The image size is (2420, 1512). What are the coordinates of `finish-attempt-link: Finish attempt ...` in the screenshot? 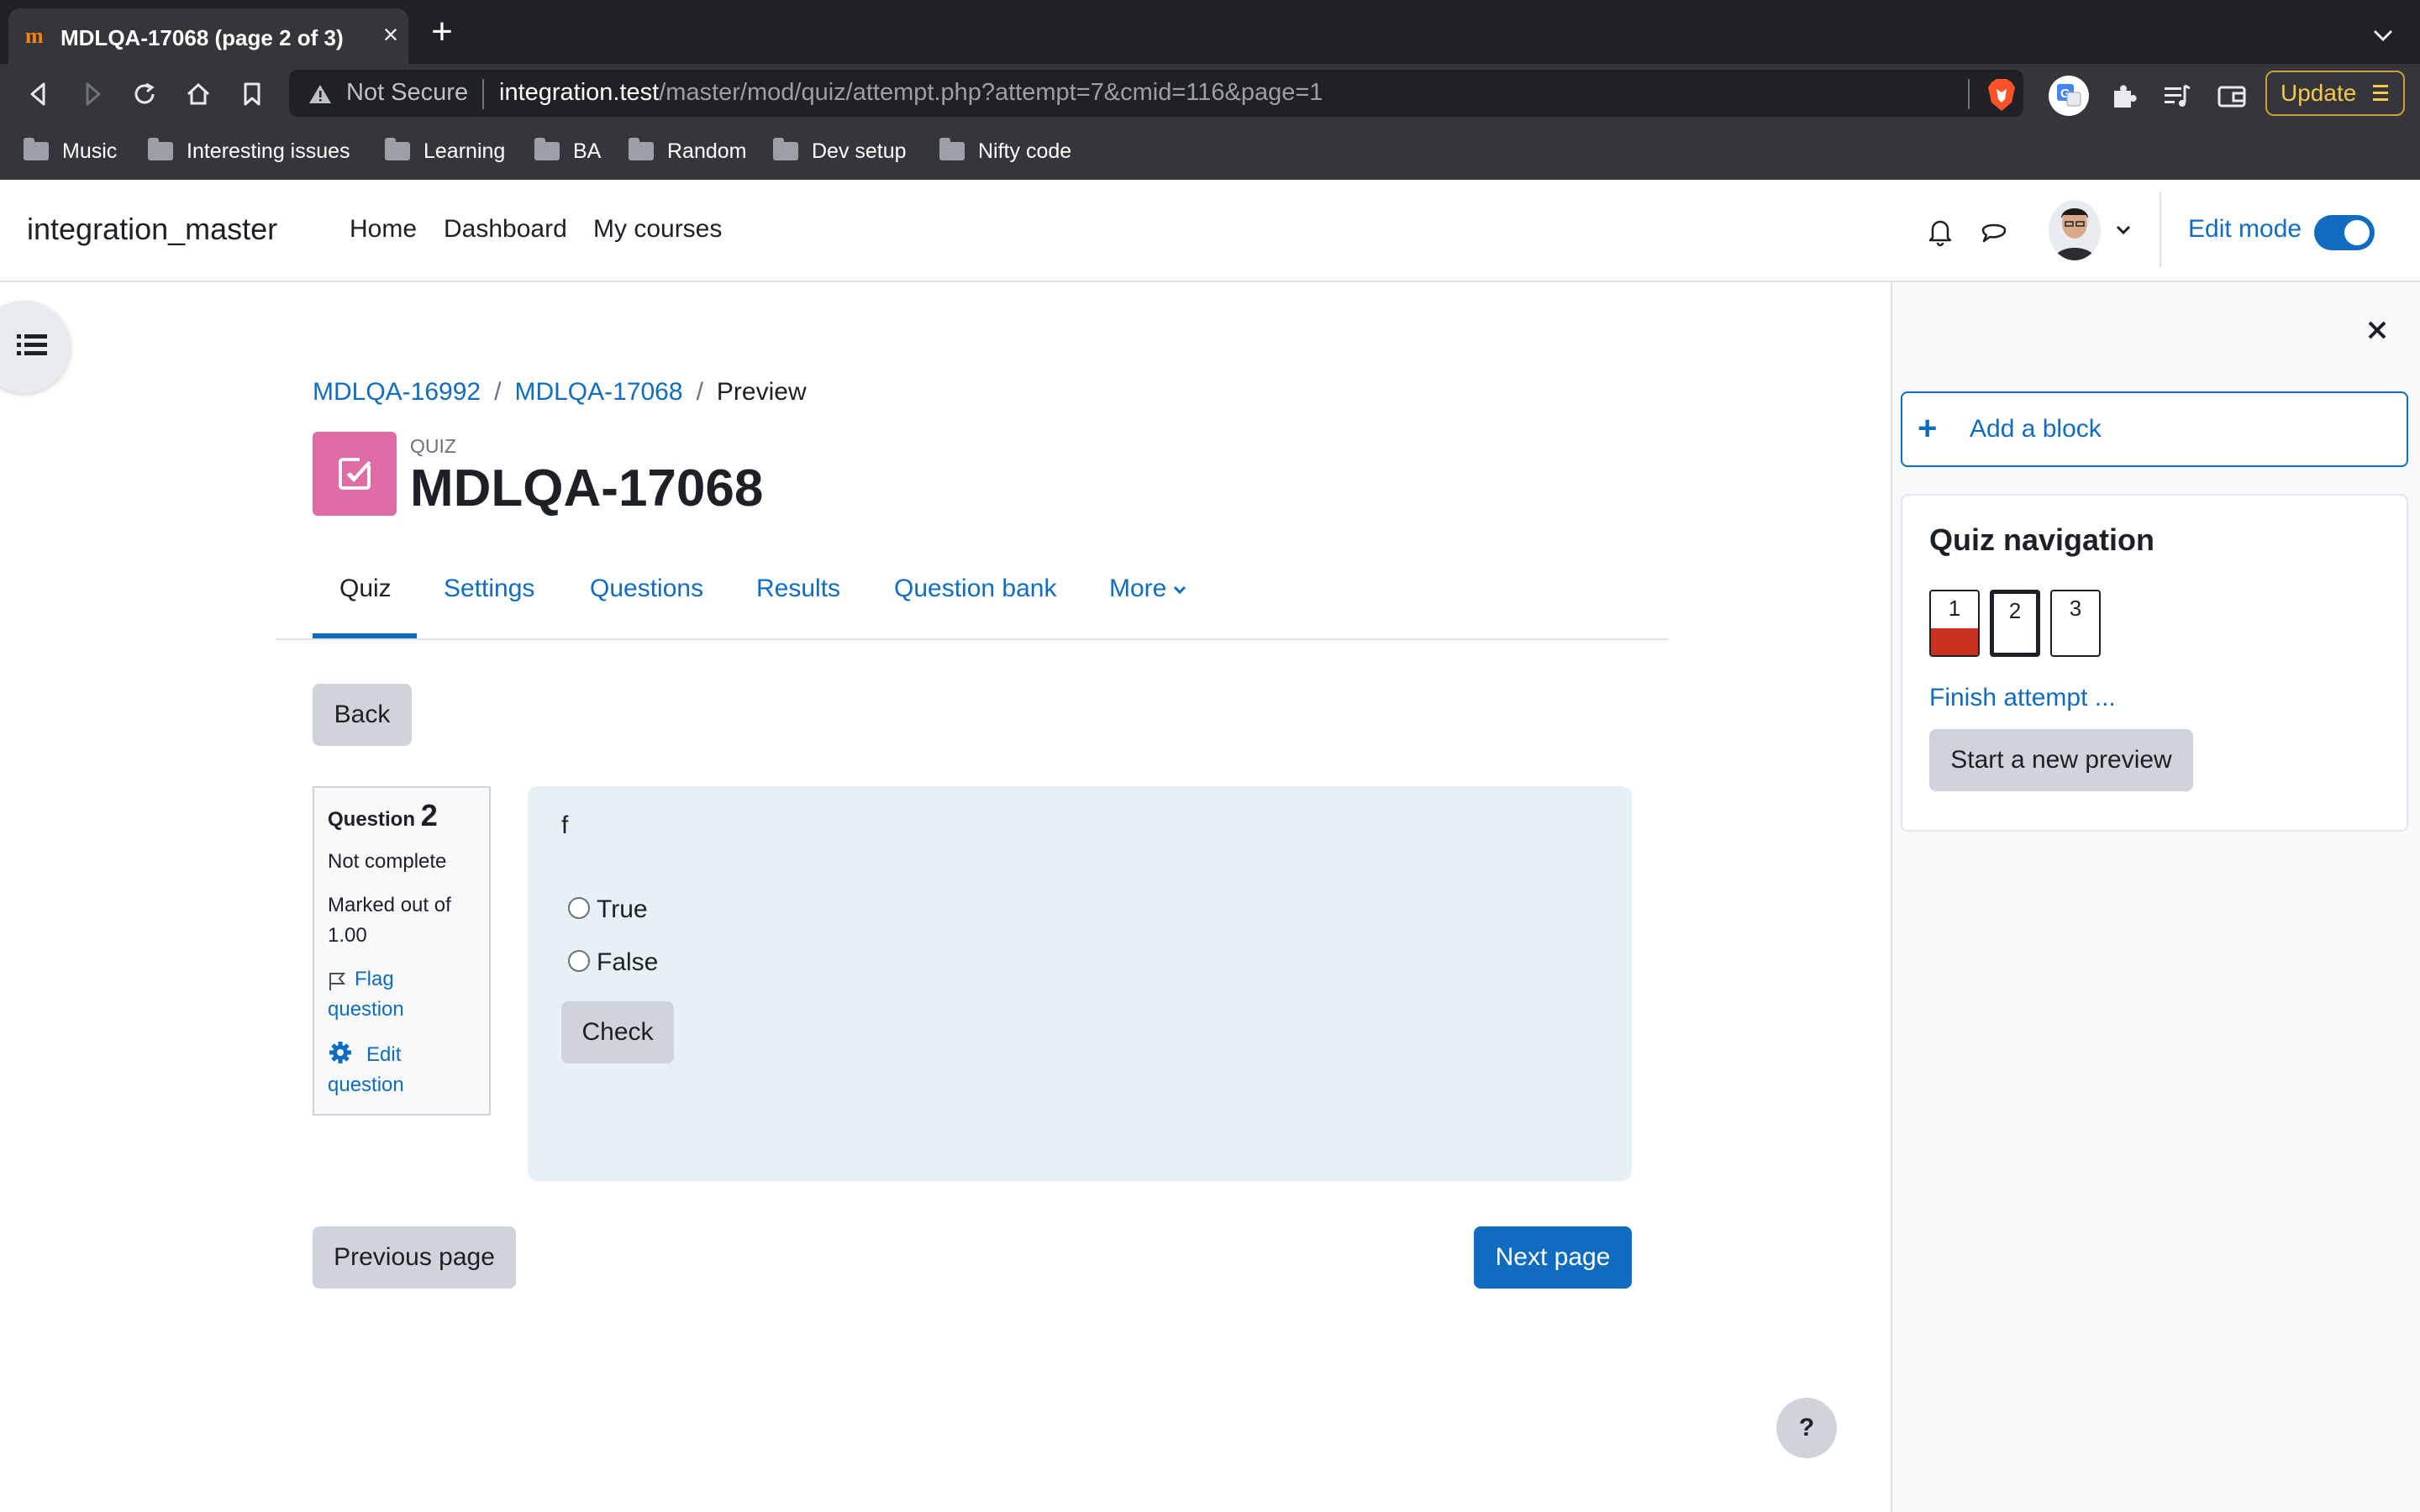 It's located at (2023, 698).